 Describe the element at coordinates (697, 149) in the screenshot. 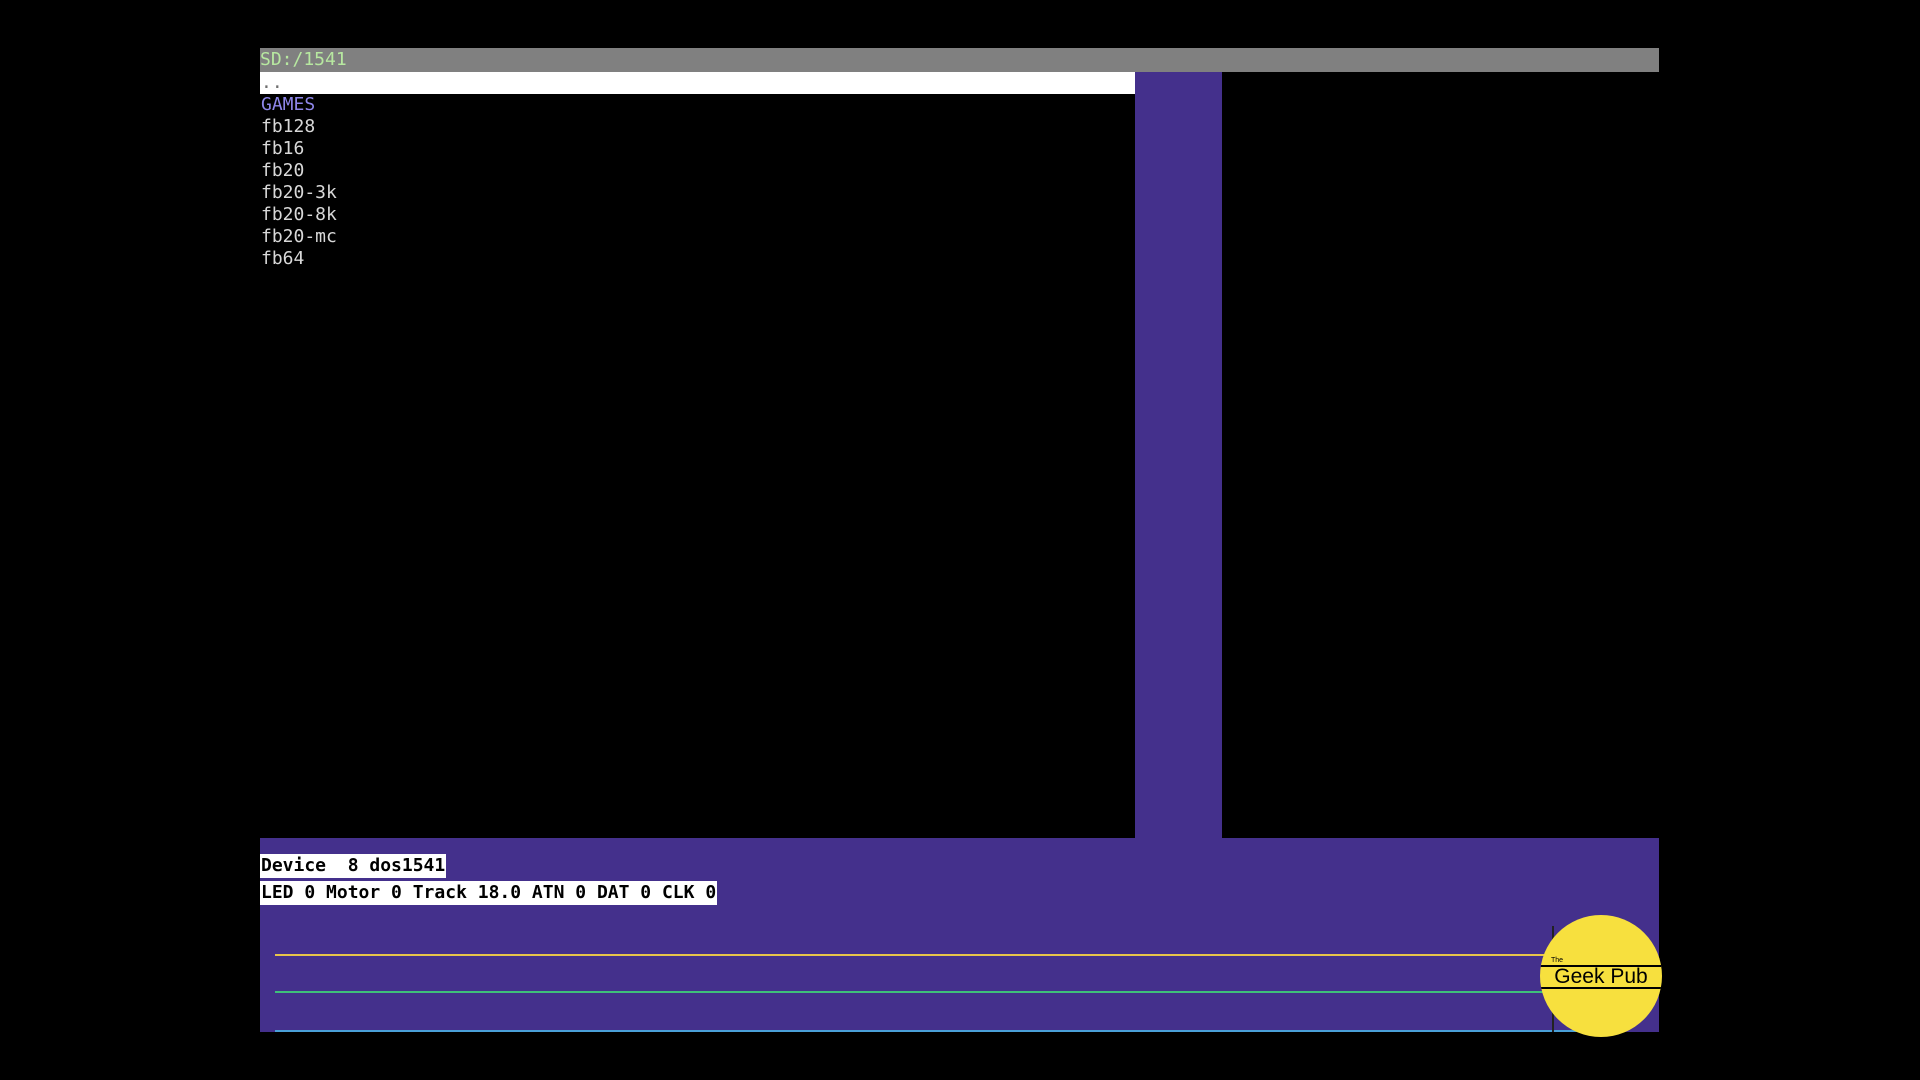

I see `file-entry: fb16` at that location.